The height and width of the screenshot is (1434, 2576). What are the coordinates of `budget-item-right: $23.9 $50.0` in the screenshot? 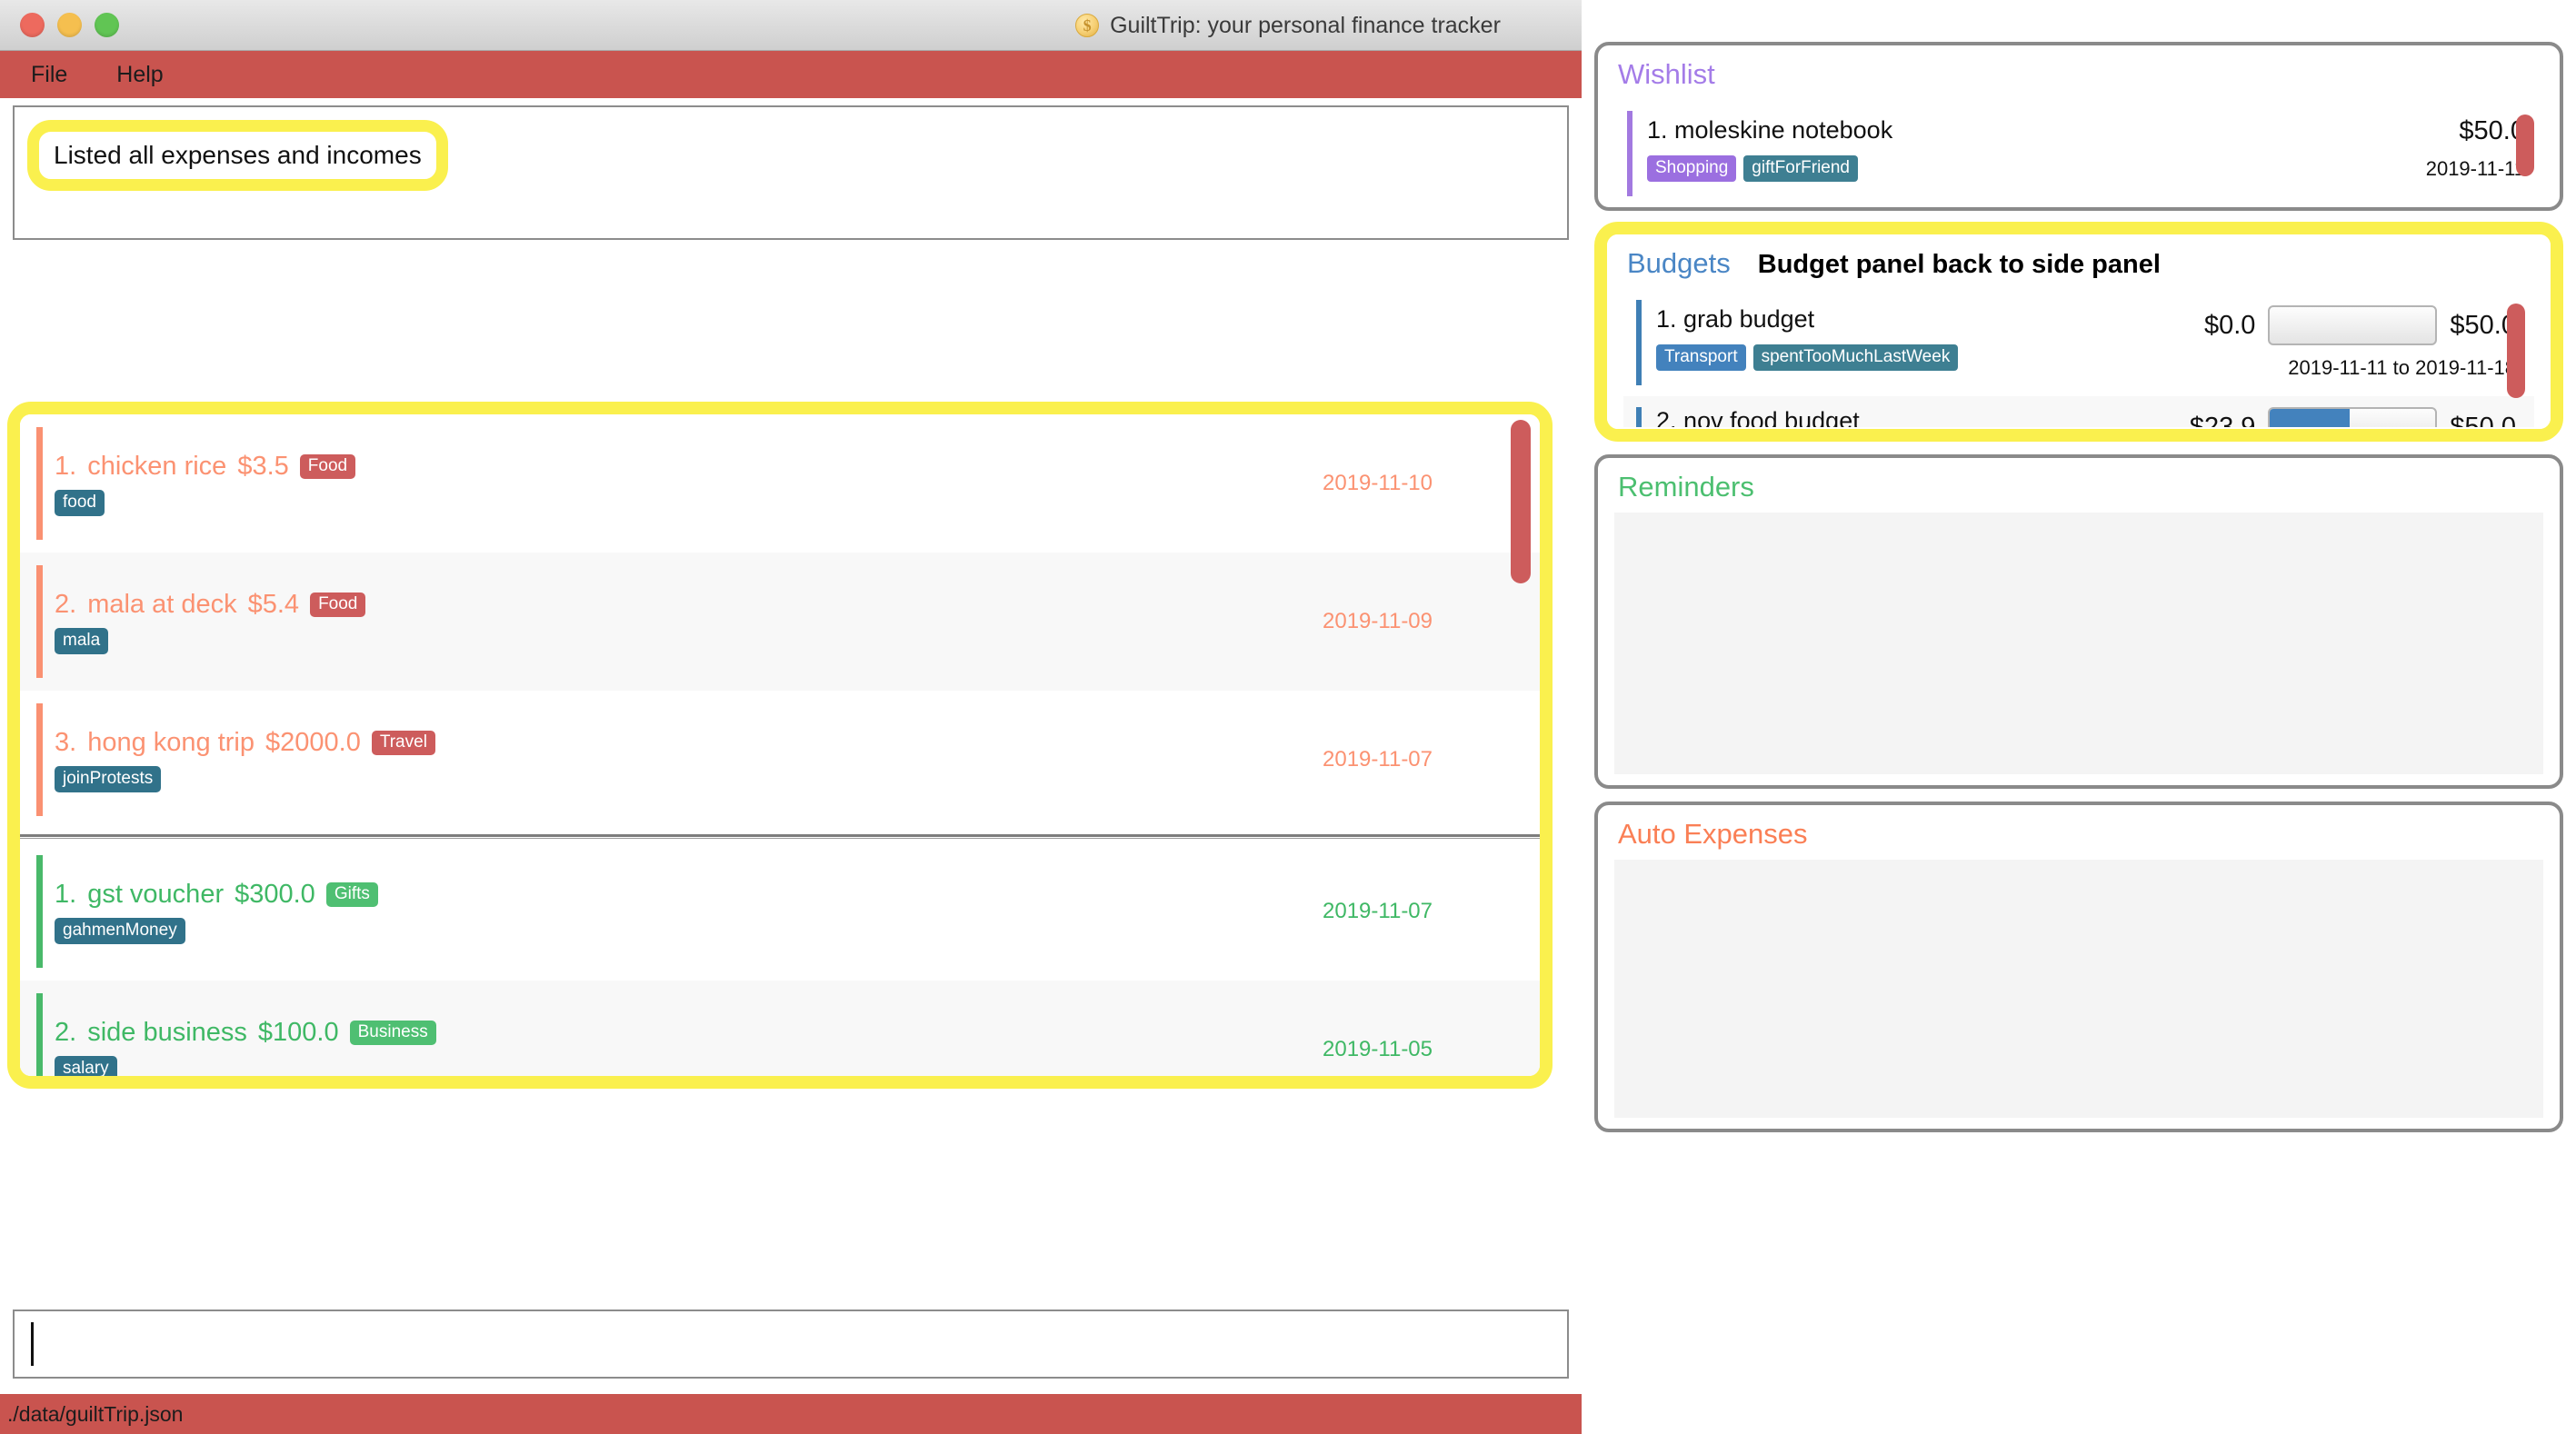 It's located at (2353, 417).